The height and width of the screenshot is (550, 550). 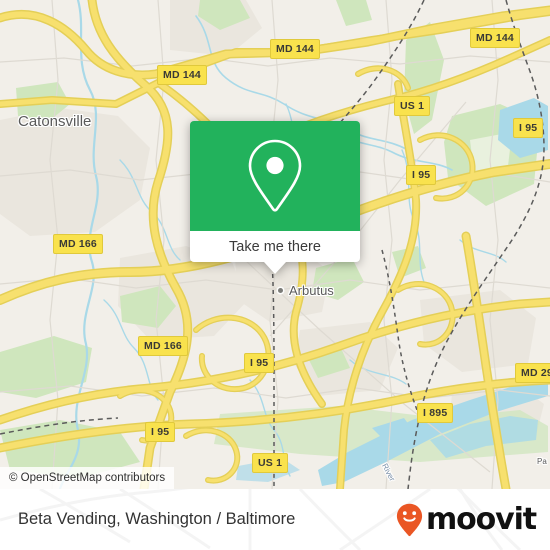 What do you see at coordinates (270, 463) in the screenshot?
I see `road-shield-us-1-south: US 1` at bounding box center [270, 463].